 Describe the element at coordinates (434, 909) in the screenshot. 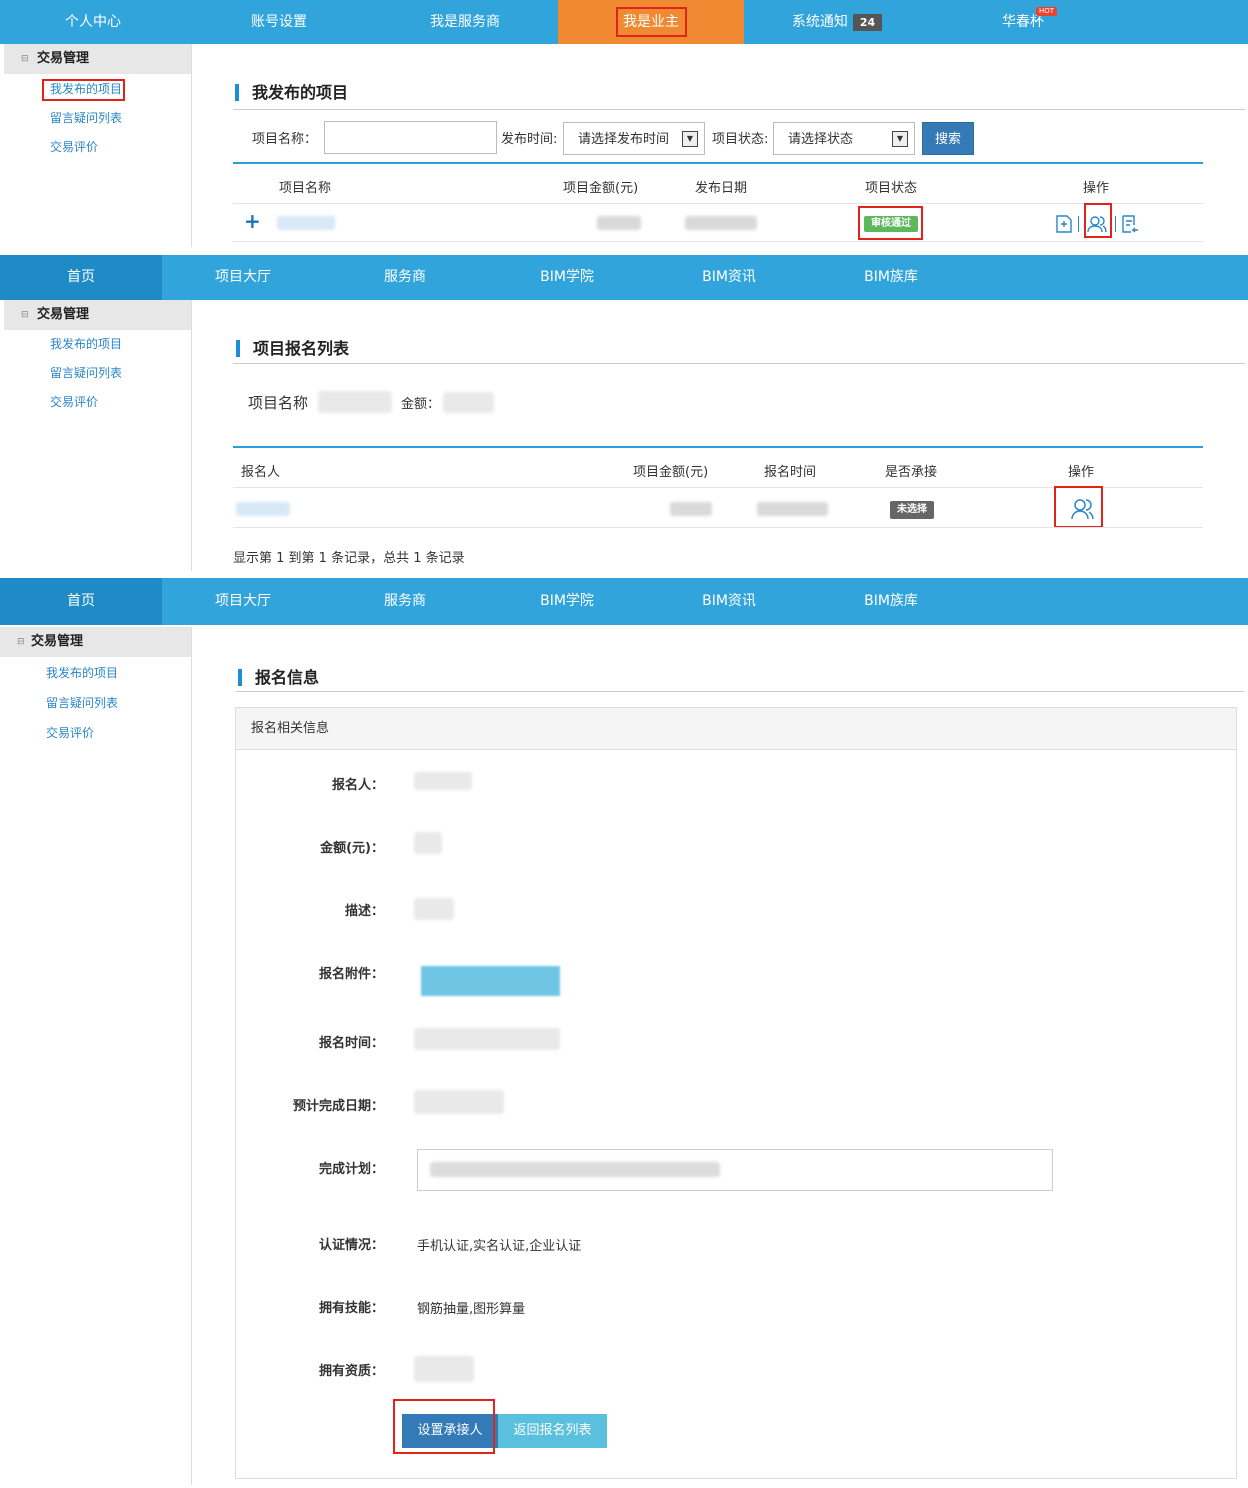

I see `redacted-description` at that location.